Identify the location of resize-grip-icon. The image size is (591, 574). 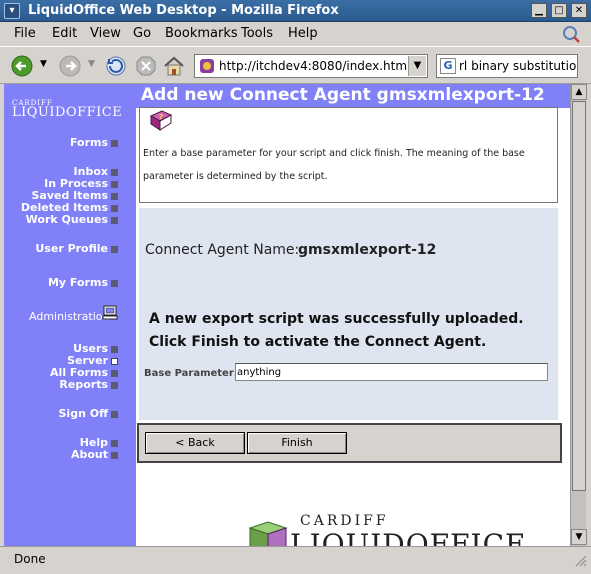
(580, 560).